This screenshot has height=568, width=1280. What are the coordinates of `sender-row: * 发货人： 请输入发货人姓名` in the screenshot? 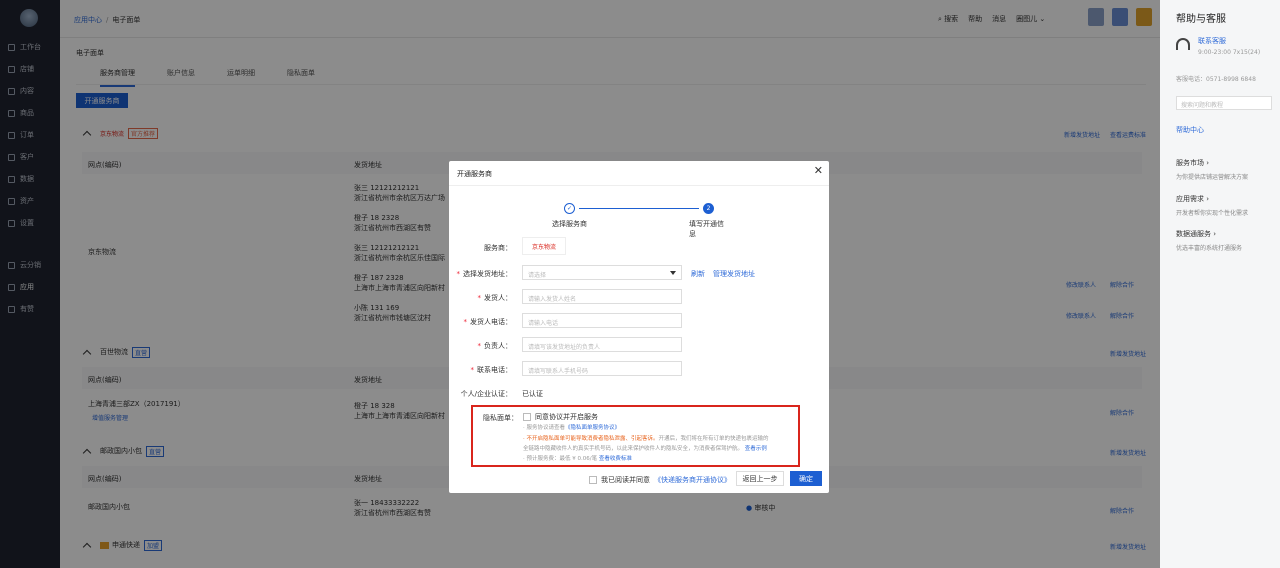 It's located at (639, 297).